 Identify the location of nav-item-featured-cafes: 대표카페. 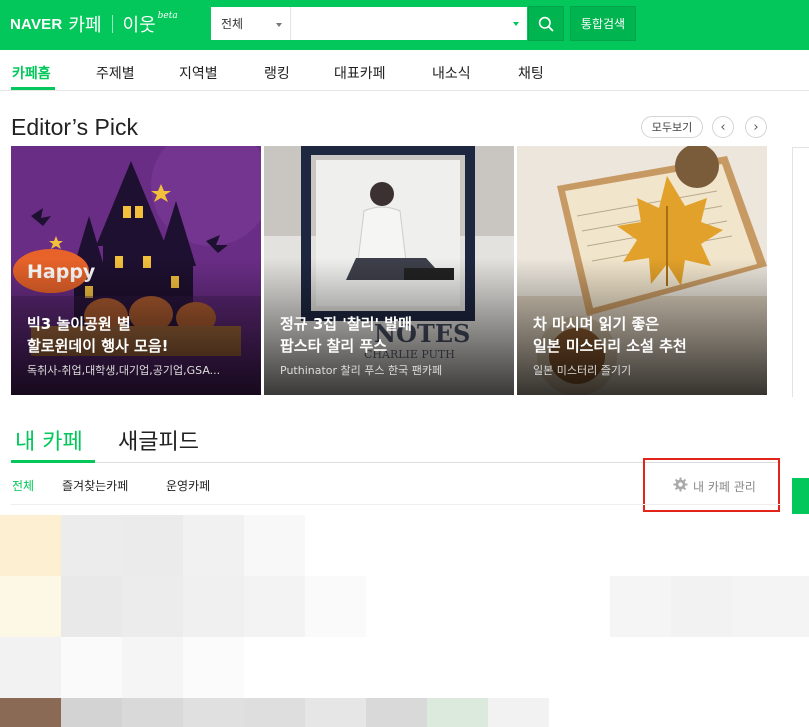
(360, 73).